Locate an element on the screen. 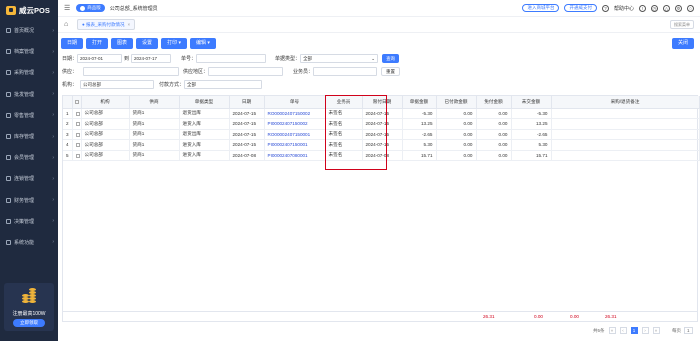 This screenshot has width=700, height=341. menu-toggle-icon: ☰ is located at coordinates (67, 8).